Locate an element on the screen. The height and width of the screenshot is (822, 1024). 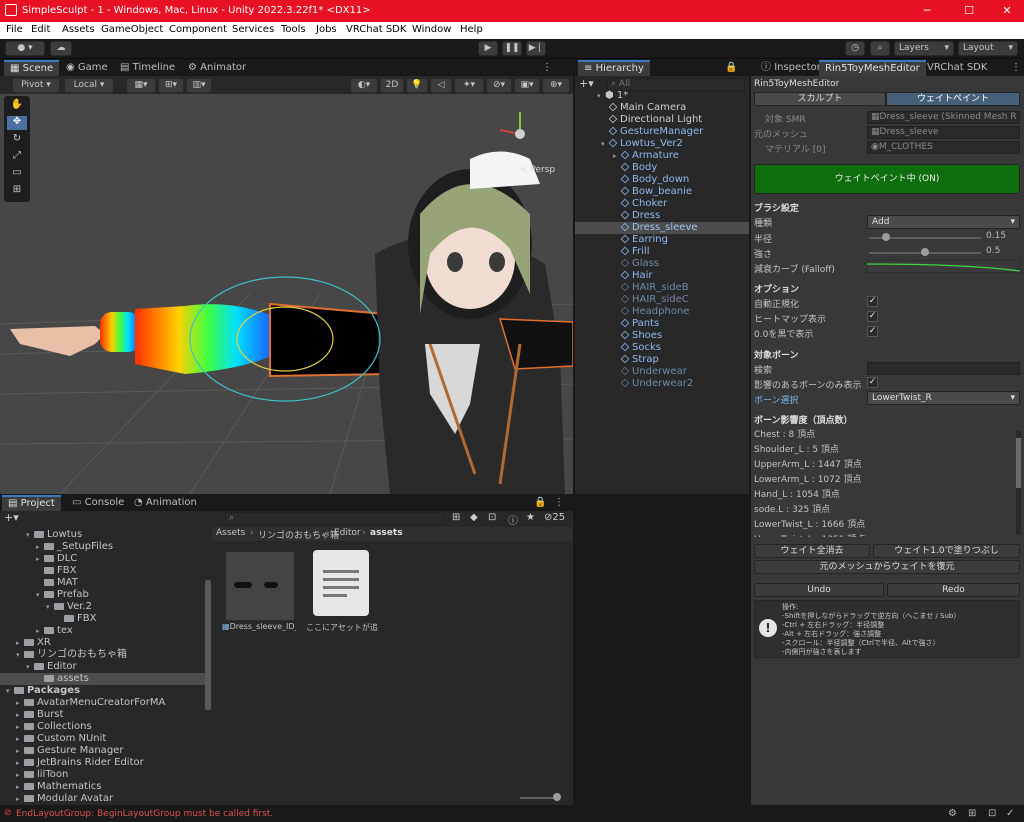
fill-weights-button: ウェイト1.0で塗りつぶし is located at coordinates (946, 551).